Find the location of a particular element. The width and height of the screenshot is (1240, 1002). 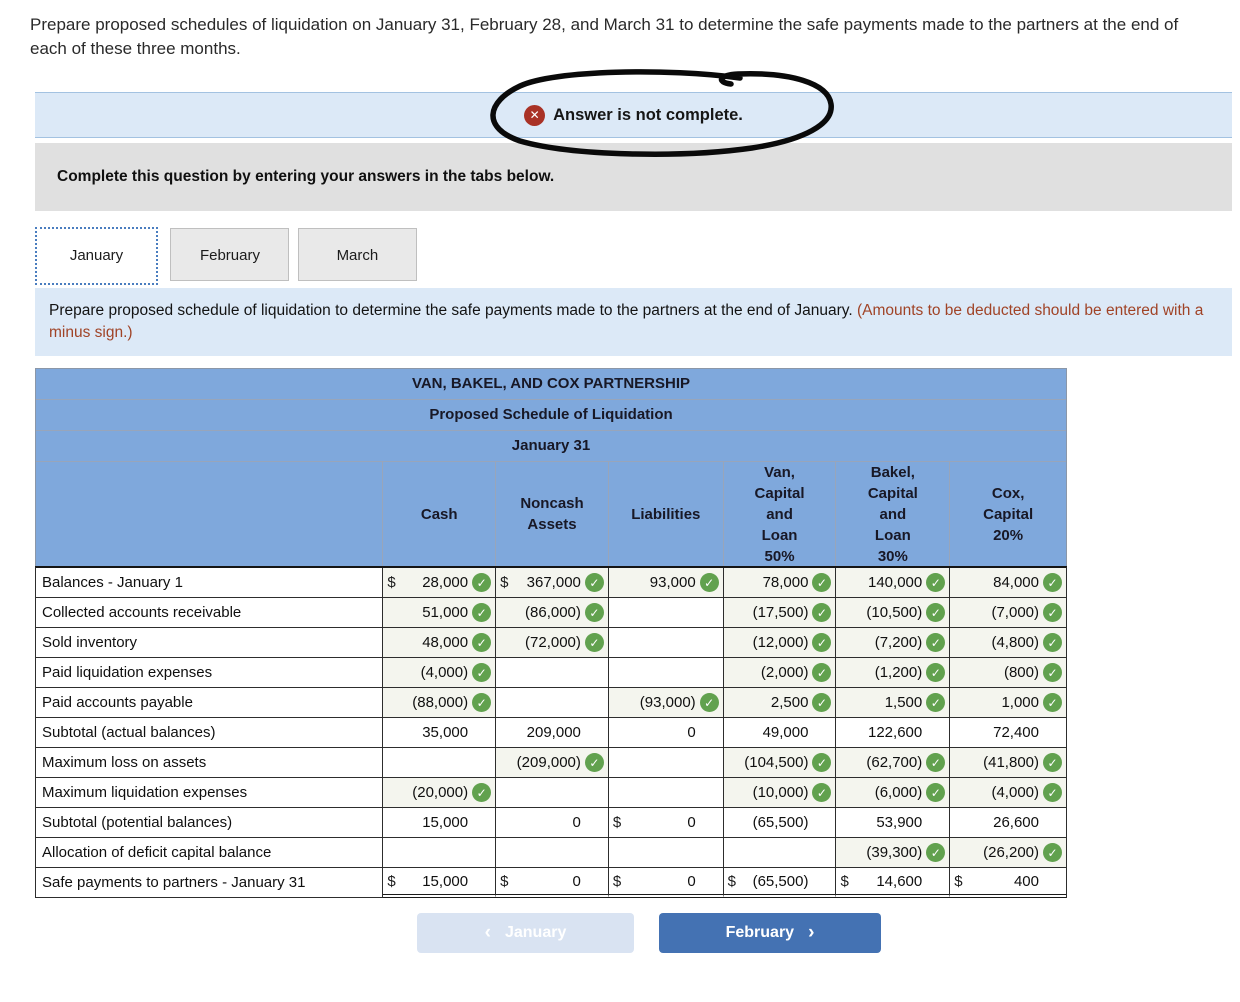

amount-input-cell: 1,500 ✓ is located at coordinates (893, 703).